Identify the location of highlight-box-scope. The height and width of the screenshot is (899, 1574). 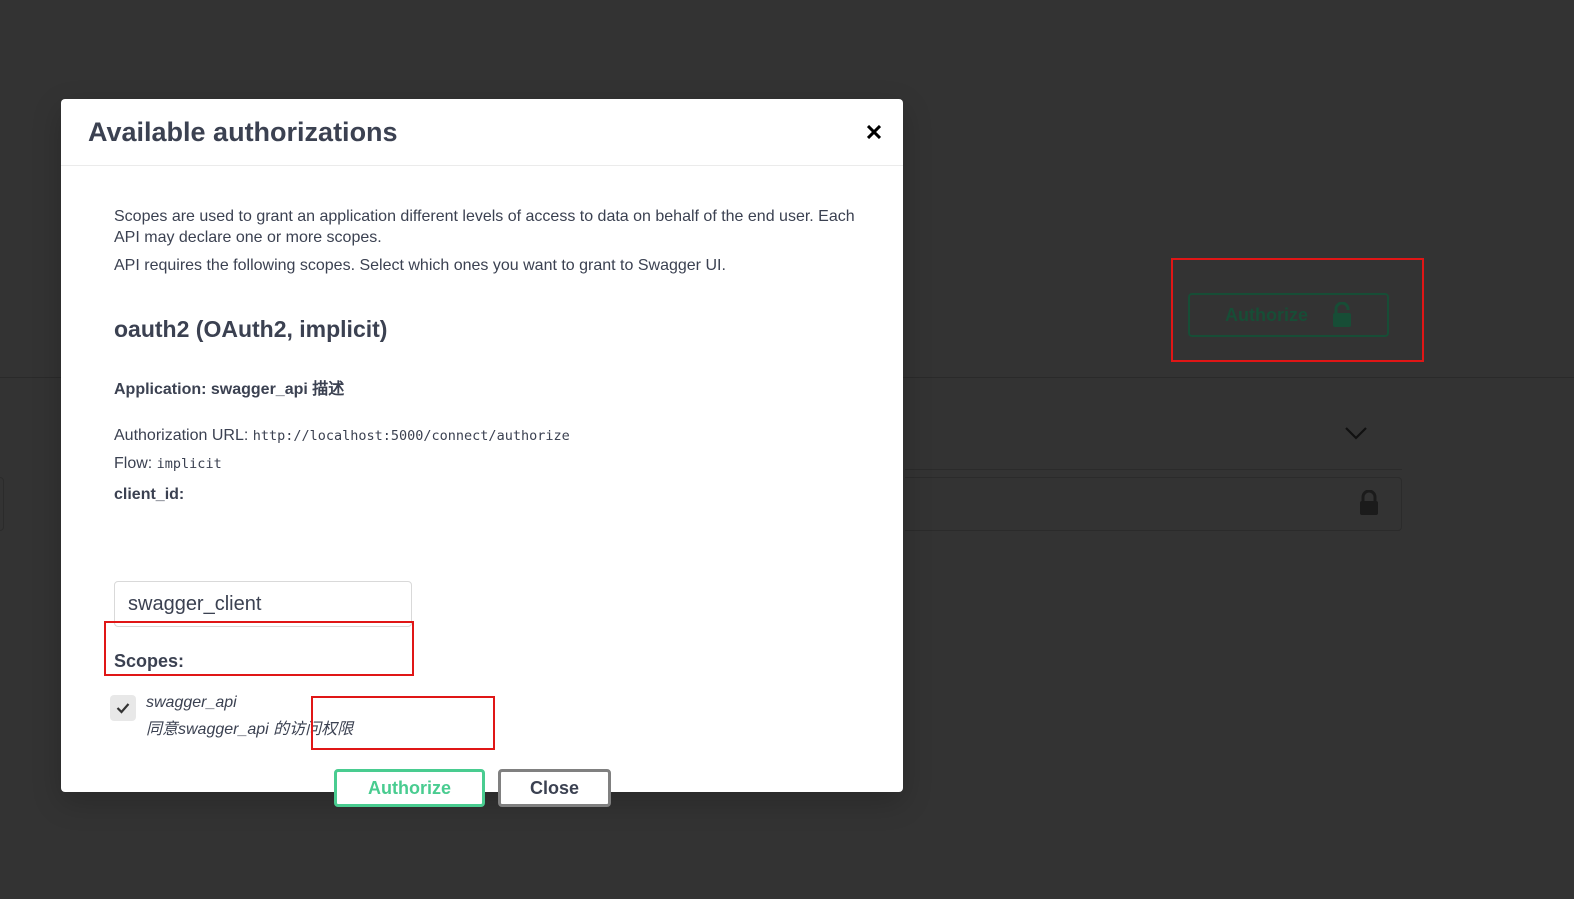
(259, 648).